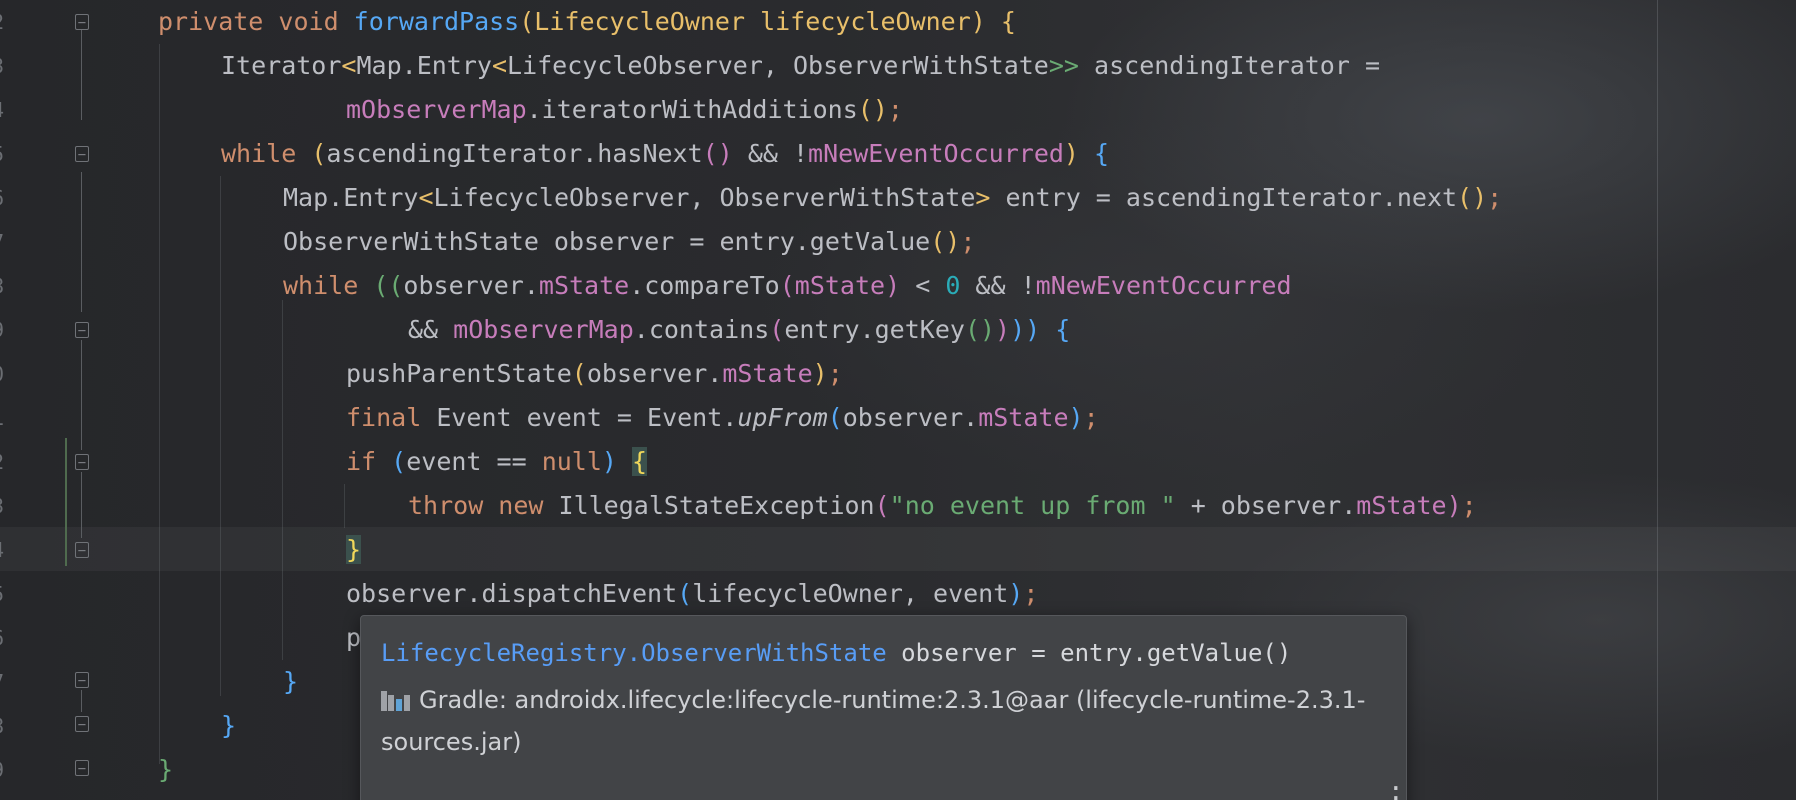 The width and height of the screenshot is (1796, 800). What do you see at coordinates (882, 505) in the screenshot?
I see `paren-token: (` at bounding box center [882, 505].